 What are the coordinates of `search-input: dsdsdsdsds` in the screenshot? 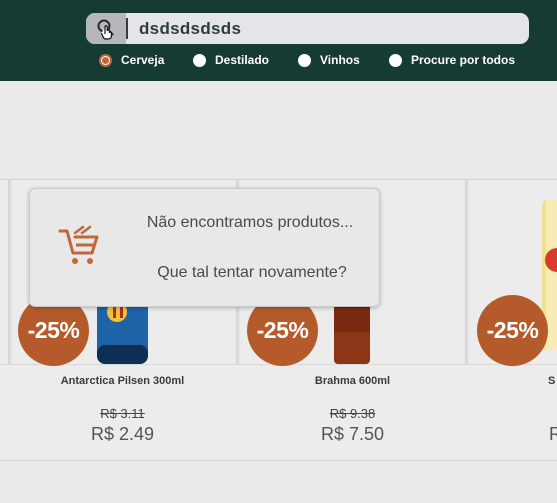 It's located at (190, 29).